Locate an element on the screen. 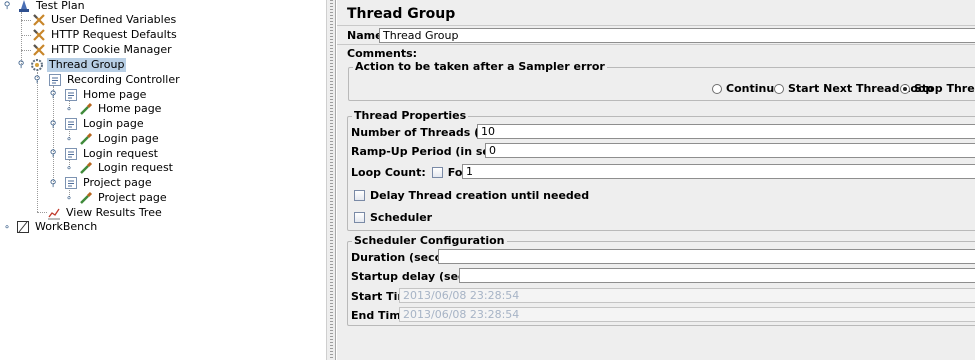  listener-graph-icon is located at coordinates (54, 213).